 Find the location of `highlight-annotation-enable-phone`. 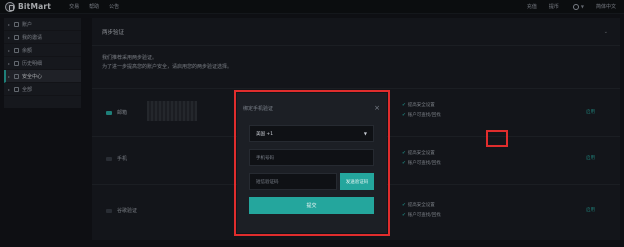

highlight-annotation-enable-phone is located at coordinates (497, 138).